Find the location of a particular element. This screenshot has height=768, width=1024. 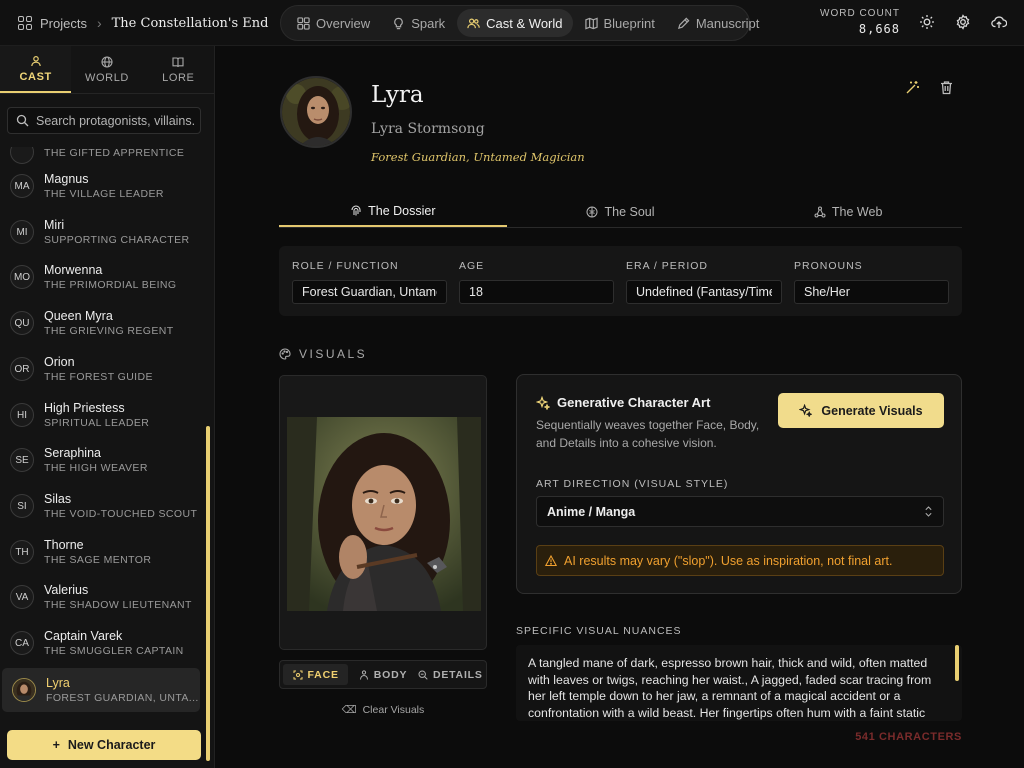

art-direction-label: ART DIRECTION (VISUAL STYLE) is located at coordinates (632, 484).